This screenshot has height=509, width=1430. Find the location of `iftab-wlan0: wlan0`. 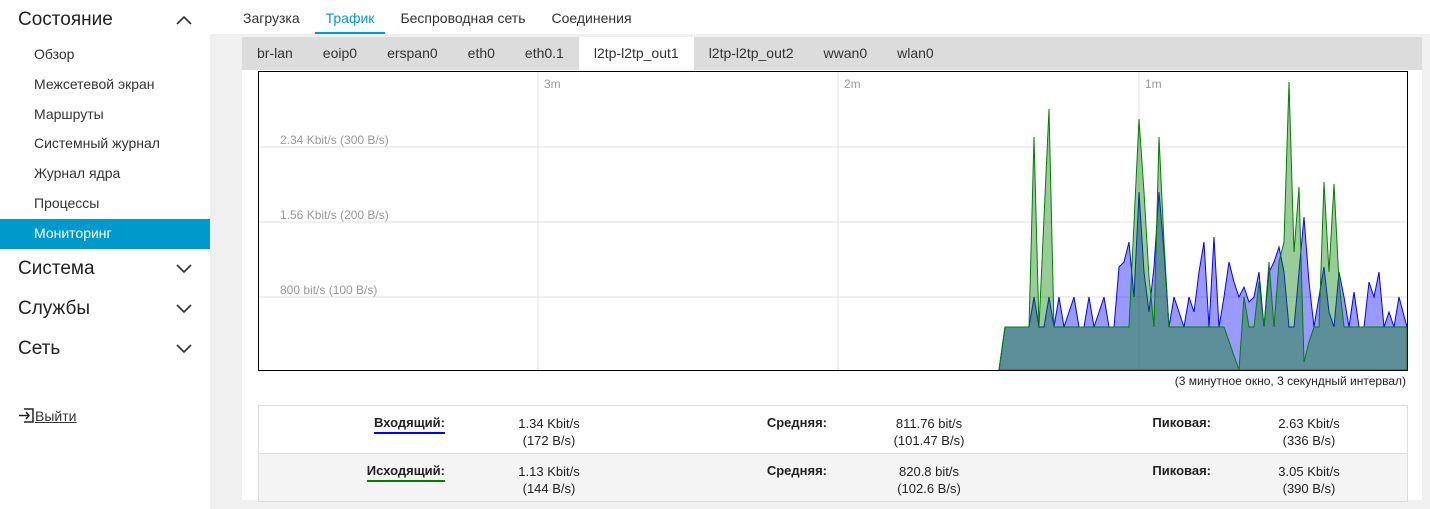

iftab-wlan0: wlan0 is located at coordinates (915, 53).